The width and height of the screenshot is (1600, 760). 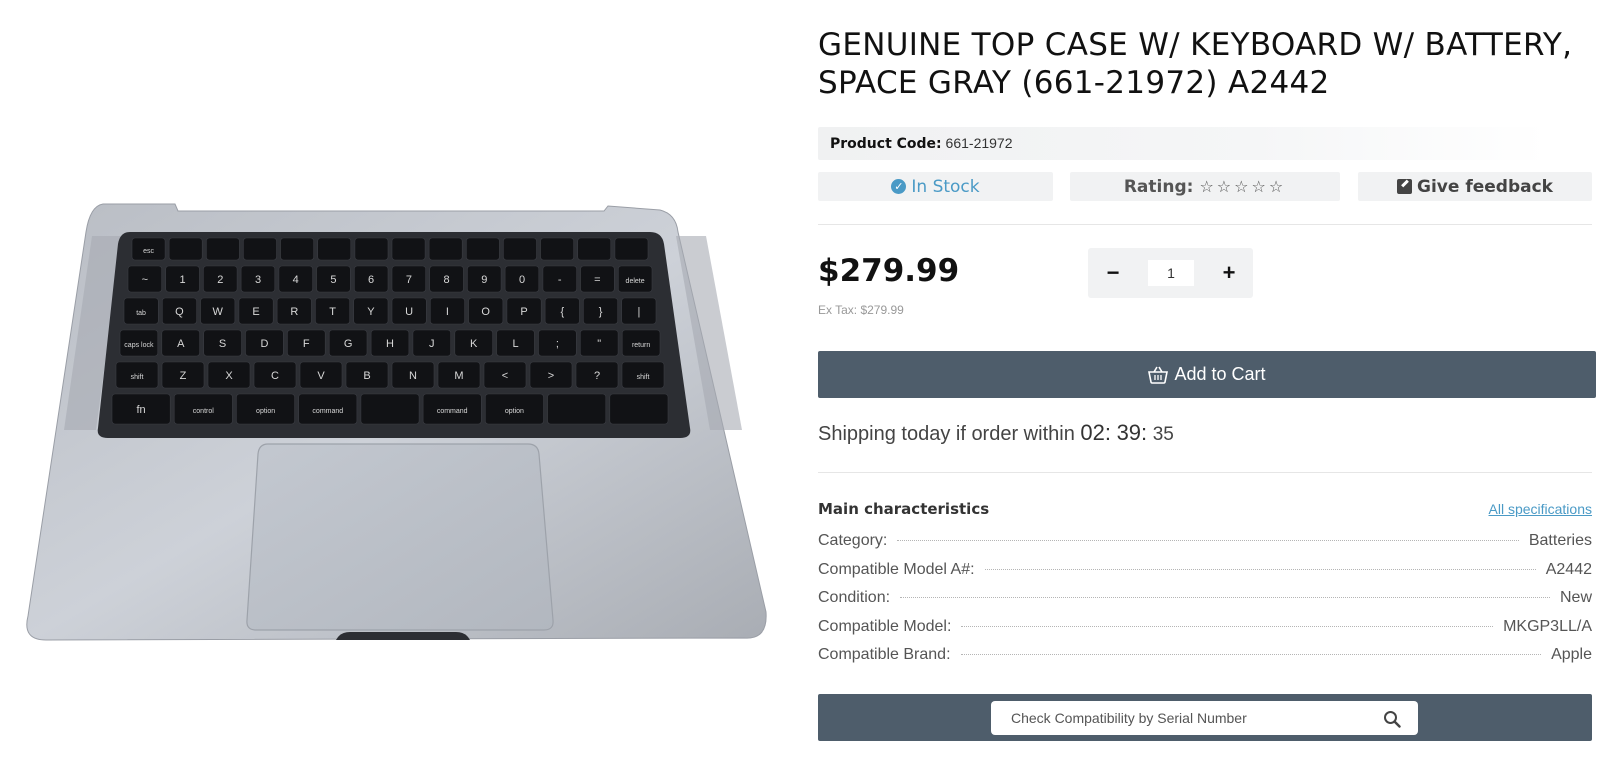 I want to click on keyboard-key-legend: |, so click(x=638, y=312).